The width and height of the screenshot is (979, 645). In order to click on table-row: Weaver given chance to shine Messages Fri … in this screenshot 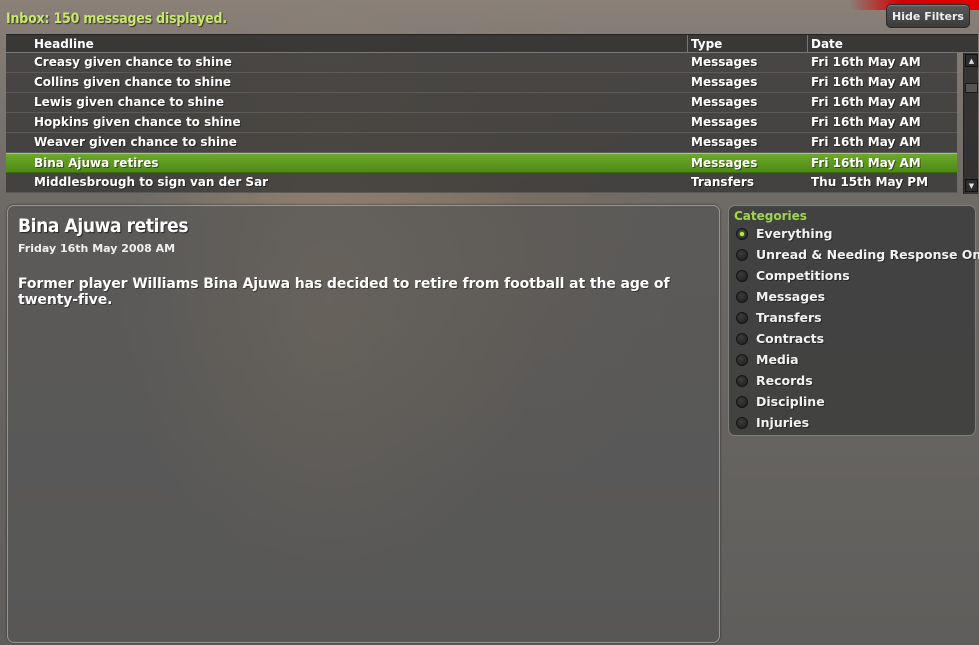, I will do `click(481, 143)`.